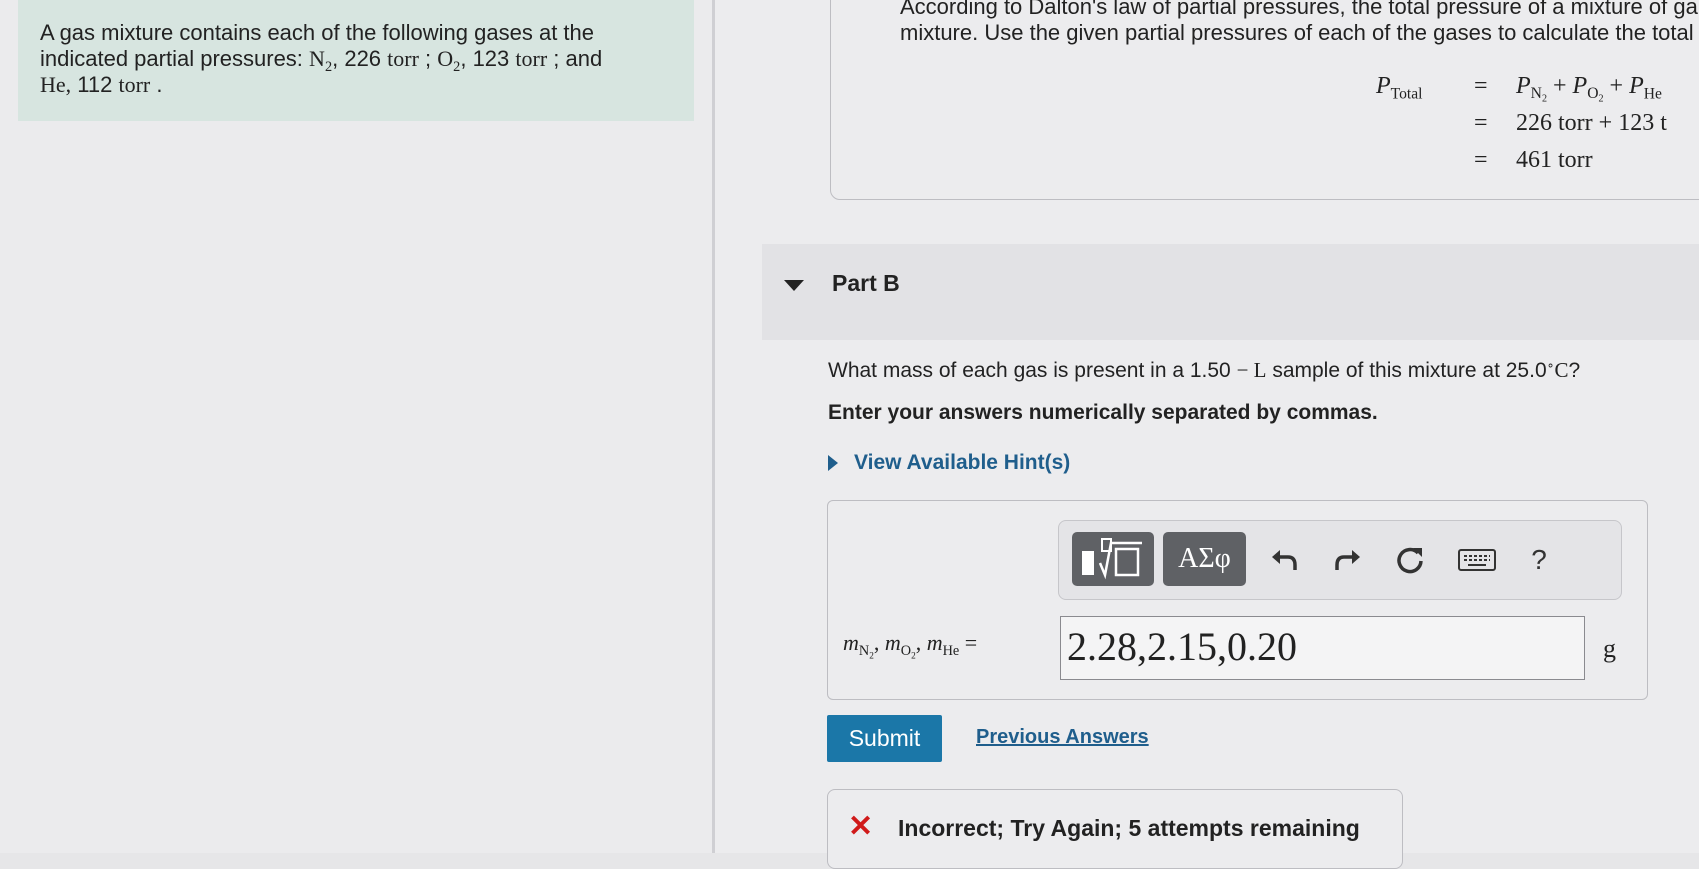  I want to click on reset-icon, so click(1410, 560).